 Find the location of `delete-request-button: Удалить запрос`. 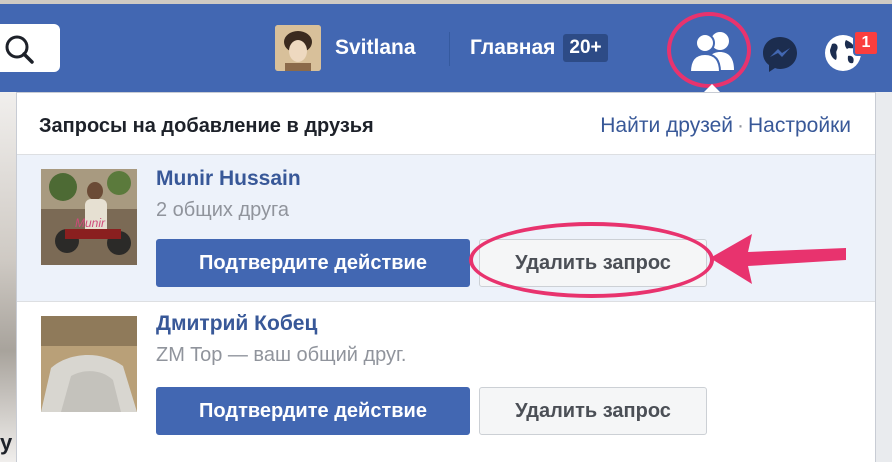

delete-request-button: Удалить запрос is located at coordinates (593, 411).